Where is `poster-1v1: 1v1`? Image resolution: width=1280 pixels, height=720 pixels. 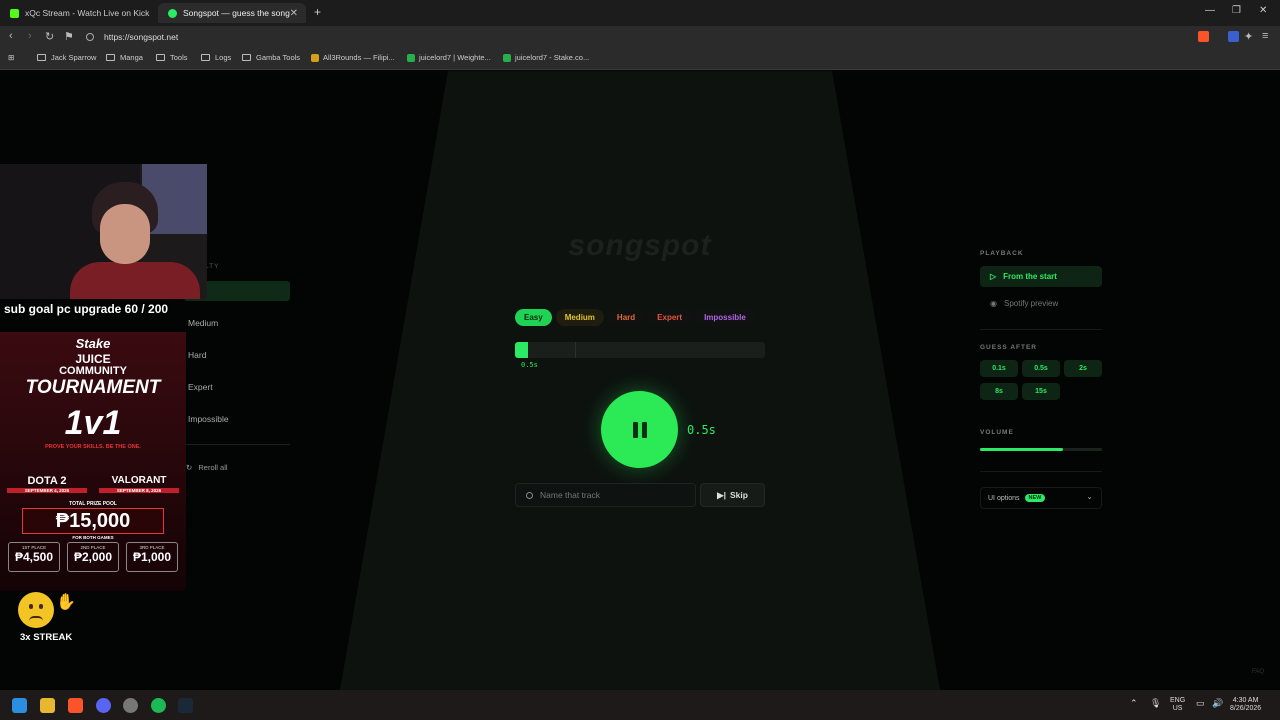
poster-1v1: 1v1 is located at coordinates (93, 423).